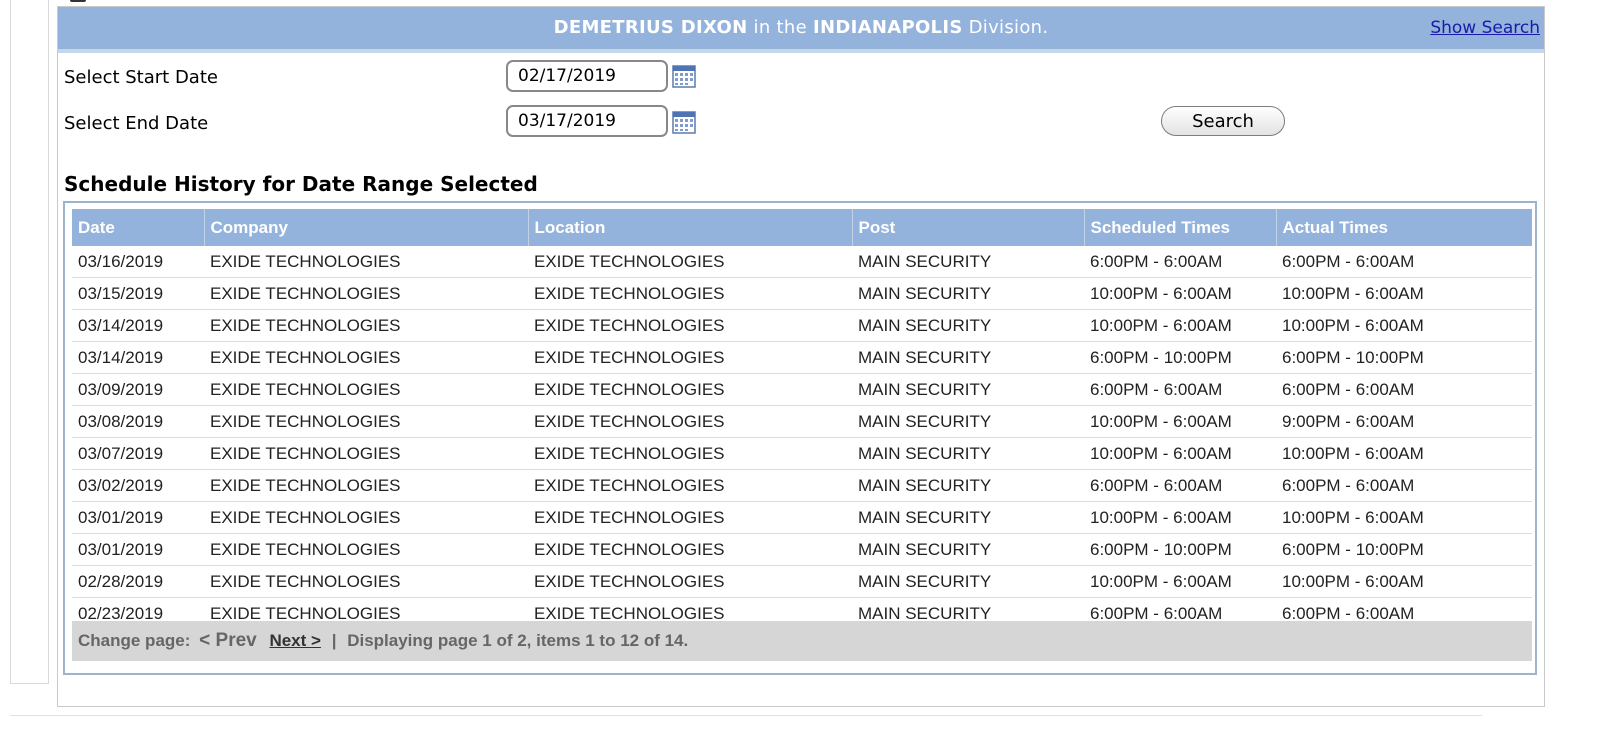 The width and height of the screenshot is (1624, 750). Describe the element at coordinates (138, 485) in the screenshot. I see `cell-date: 03/02/2019` at that location.